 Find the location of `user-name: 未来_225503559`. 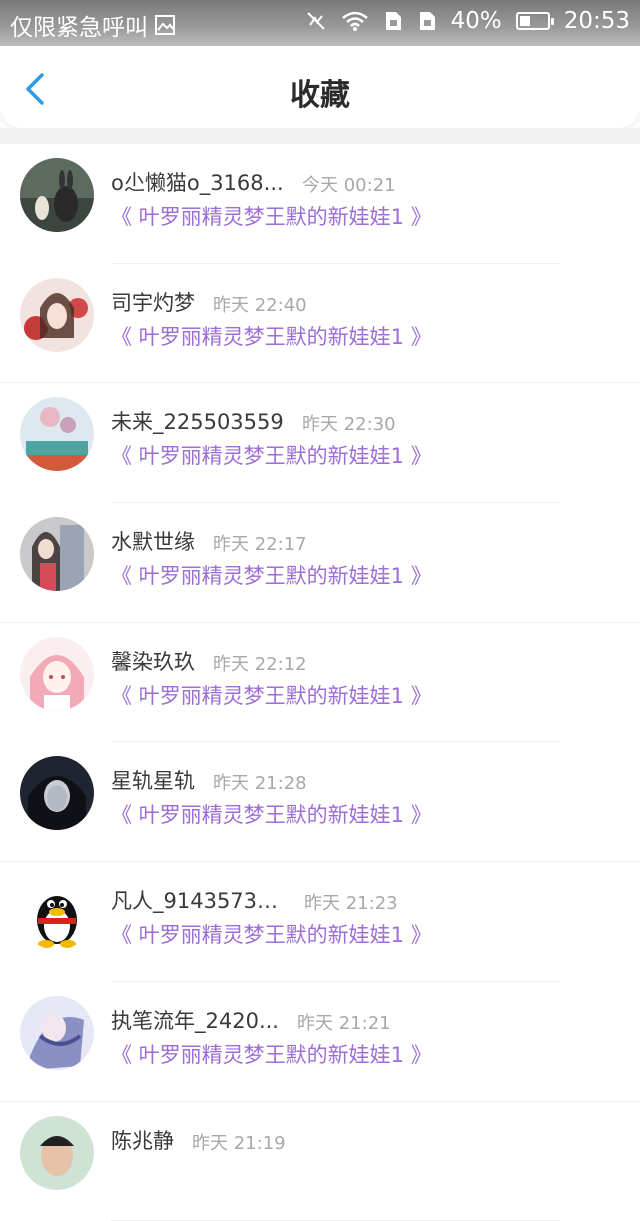

user-name: 未来_225503559 is located at coordinates (197, 421).